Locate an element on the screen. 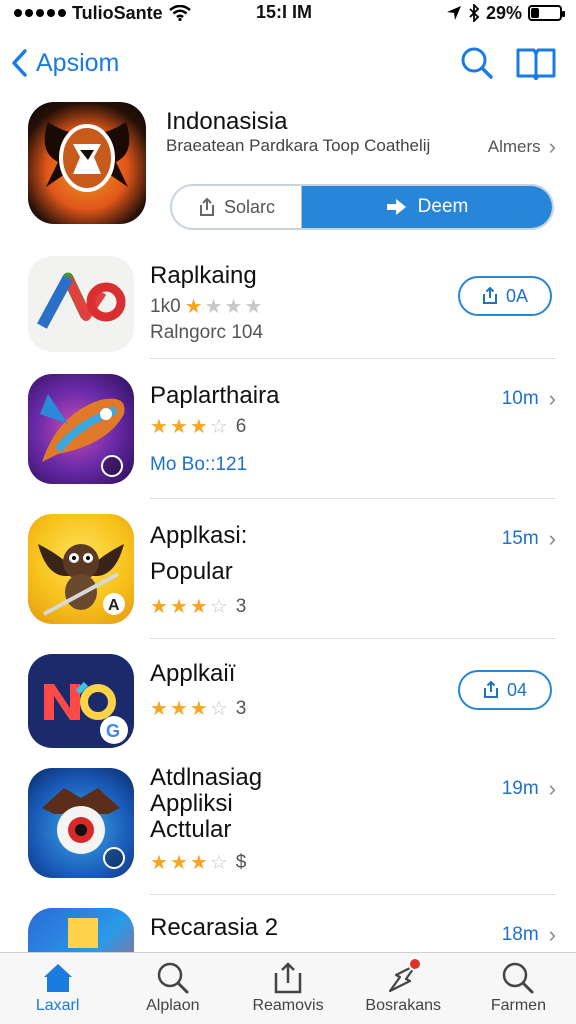 This screenshot has height=1024, width=576. location-icon is located at coordinates (453, 13).